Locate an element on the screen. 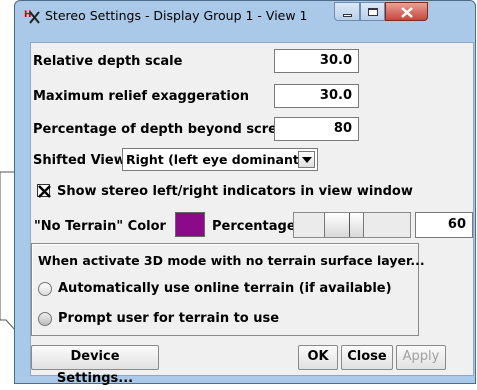 Image resolution: width=477 pixels, height=390 pixels. no-terrain-color-swatch is located at coordinates (190, 224).